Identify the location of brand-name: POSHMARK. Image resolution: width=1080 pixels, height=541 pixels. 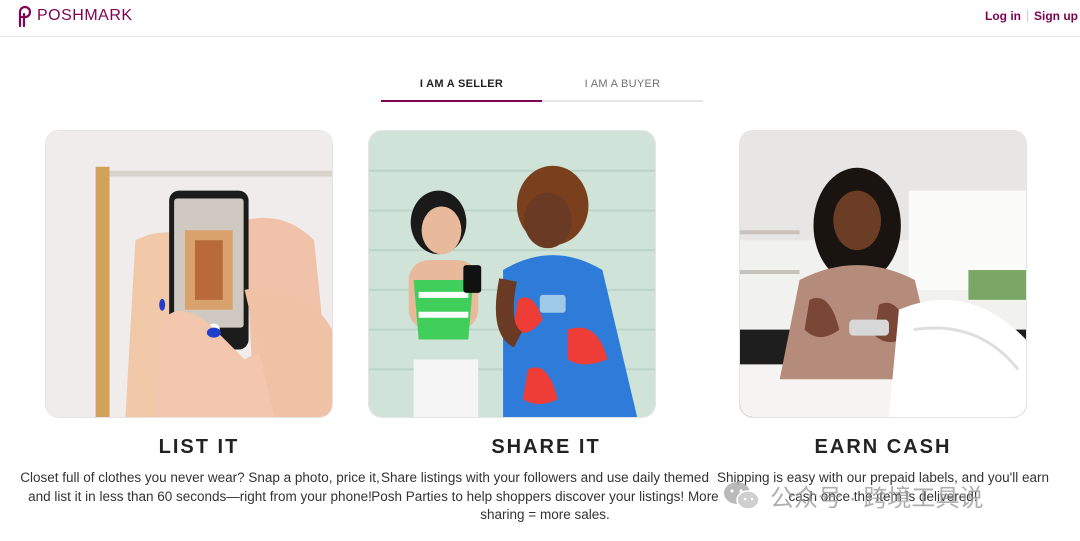
(85, 15).